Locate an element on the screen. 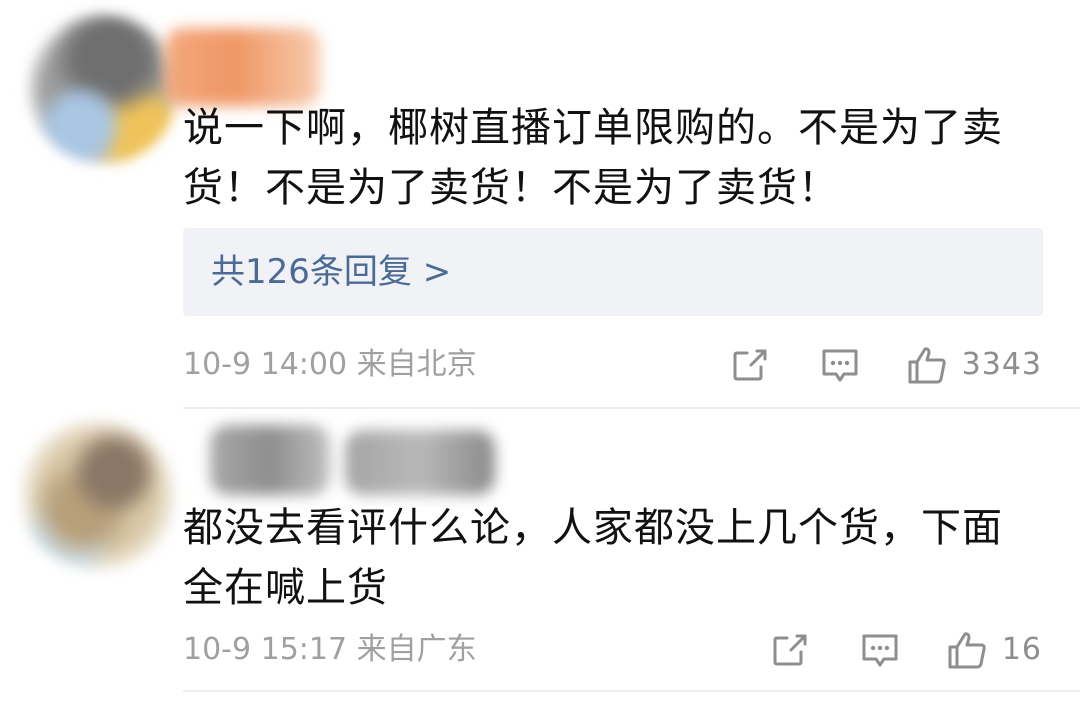 Image resolution: width=1080 pixels, height=702 pixels. comment-meta: 10-9 15:17 来自广东 is located at coordinates (330, 650).